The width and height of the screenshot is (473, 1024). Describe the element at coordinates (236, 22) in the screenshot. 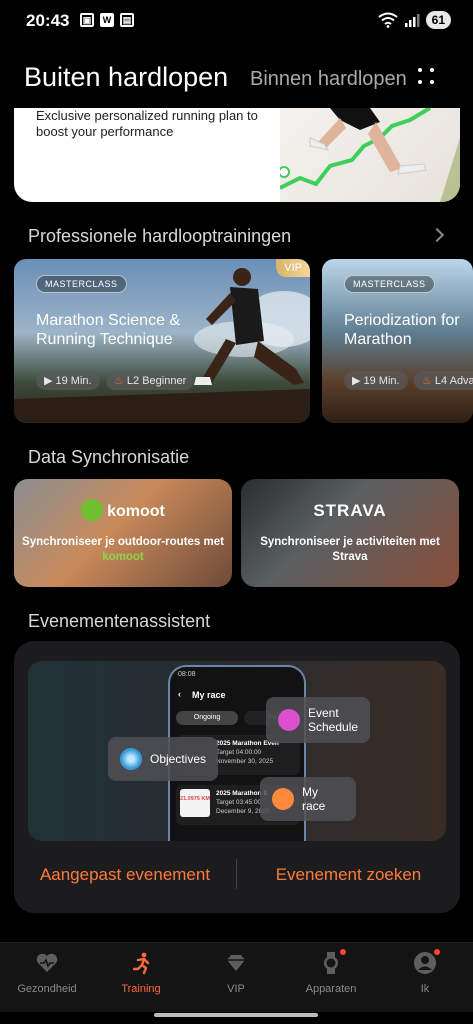

I see `status-bar: 20:43 ▣ W ▤ 61` at that location.